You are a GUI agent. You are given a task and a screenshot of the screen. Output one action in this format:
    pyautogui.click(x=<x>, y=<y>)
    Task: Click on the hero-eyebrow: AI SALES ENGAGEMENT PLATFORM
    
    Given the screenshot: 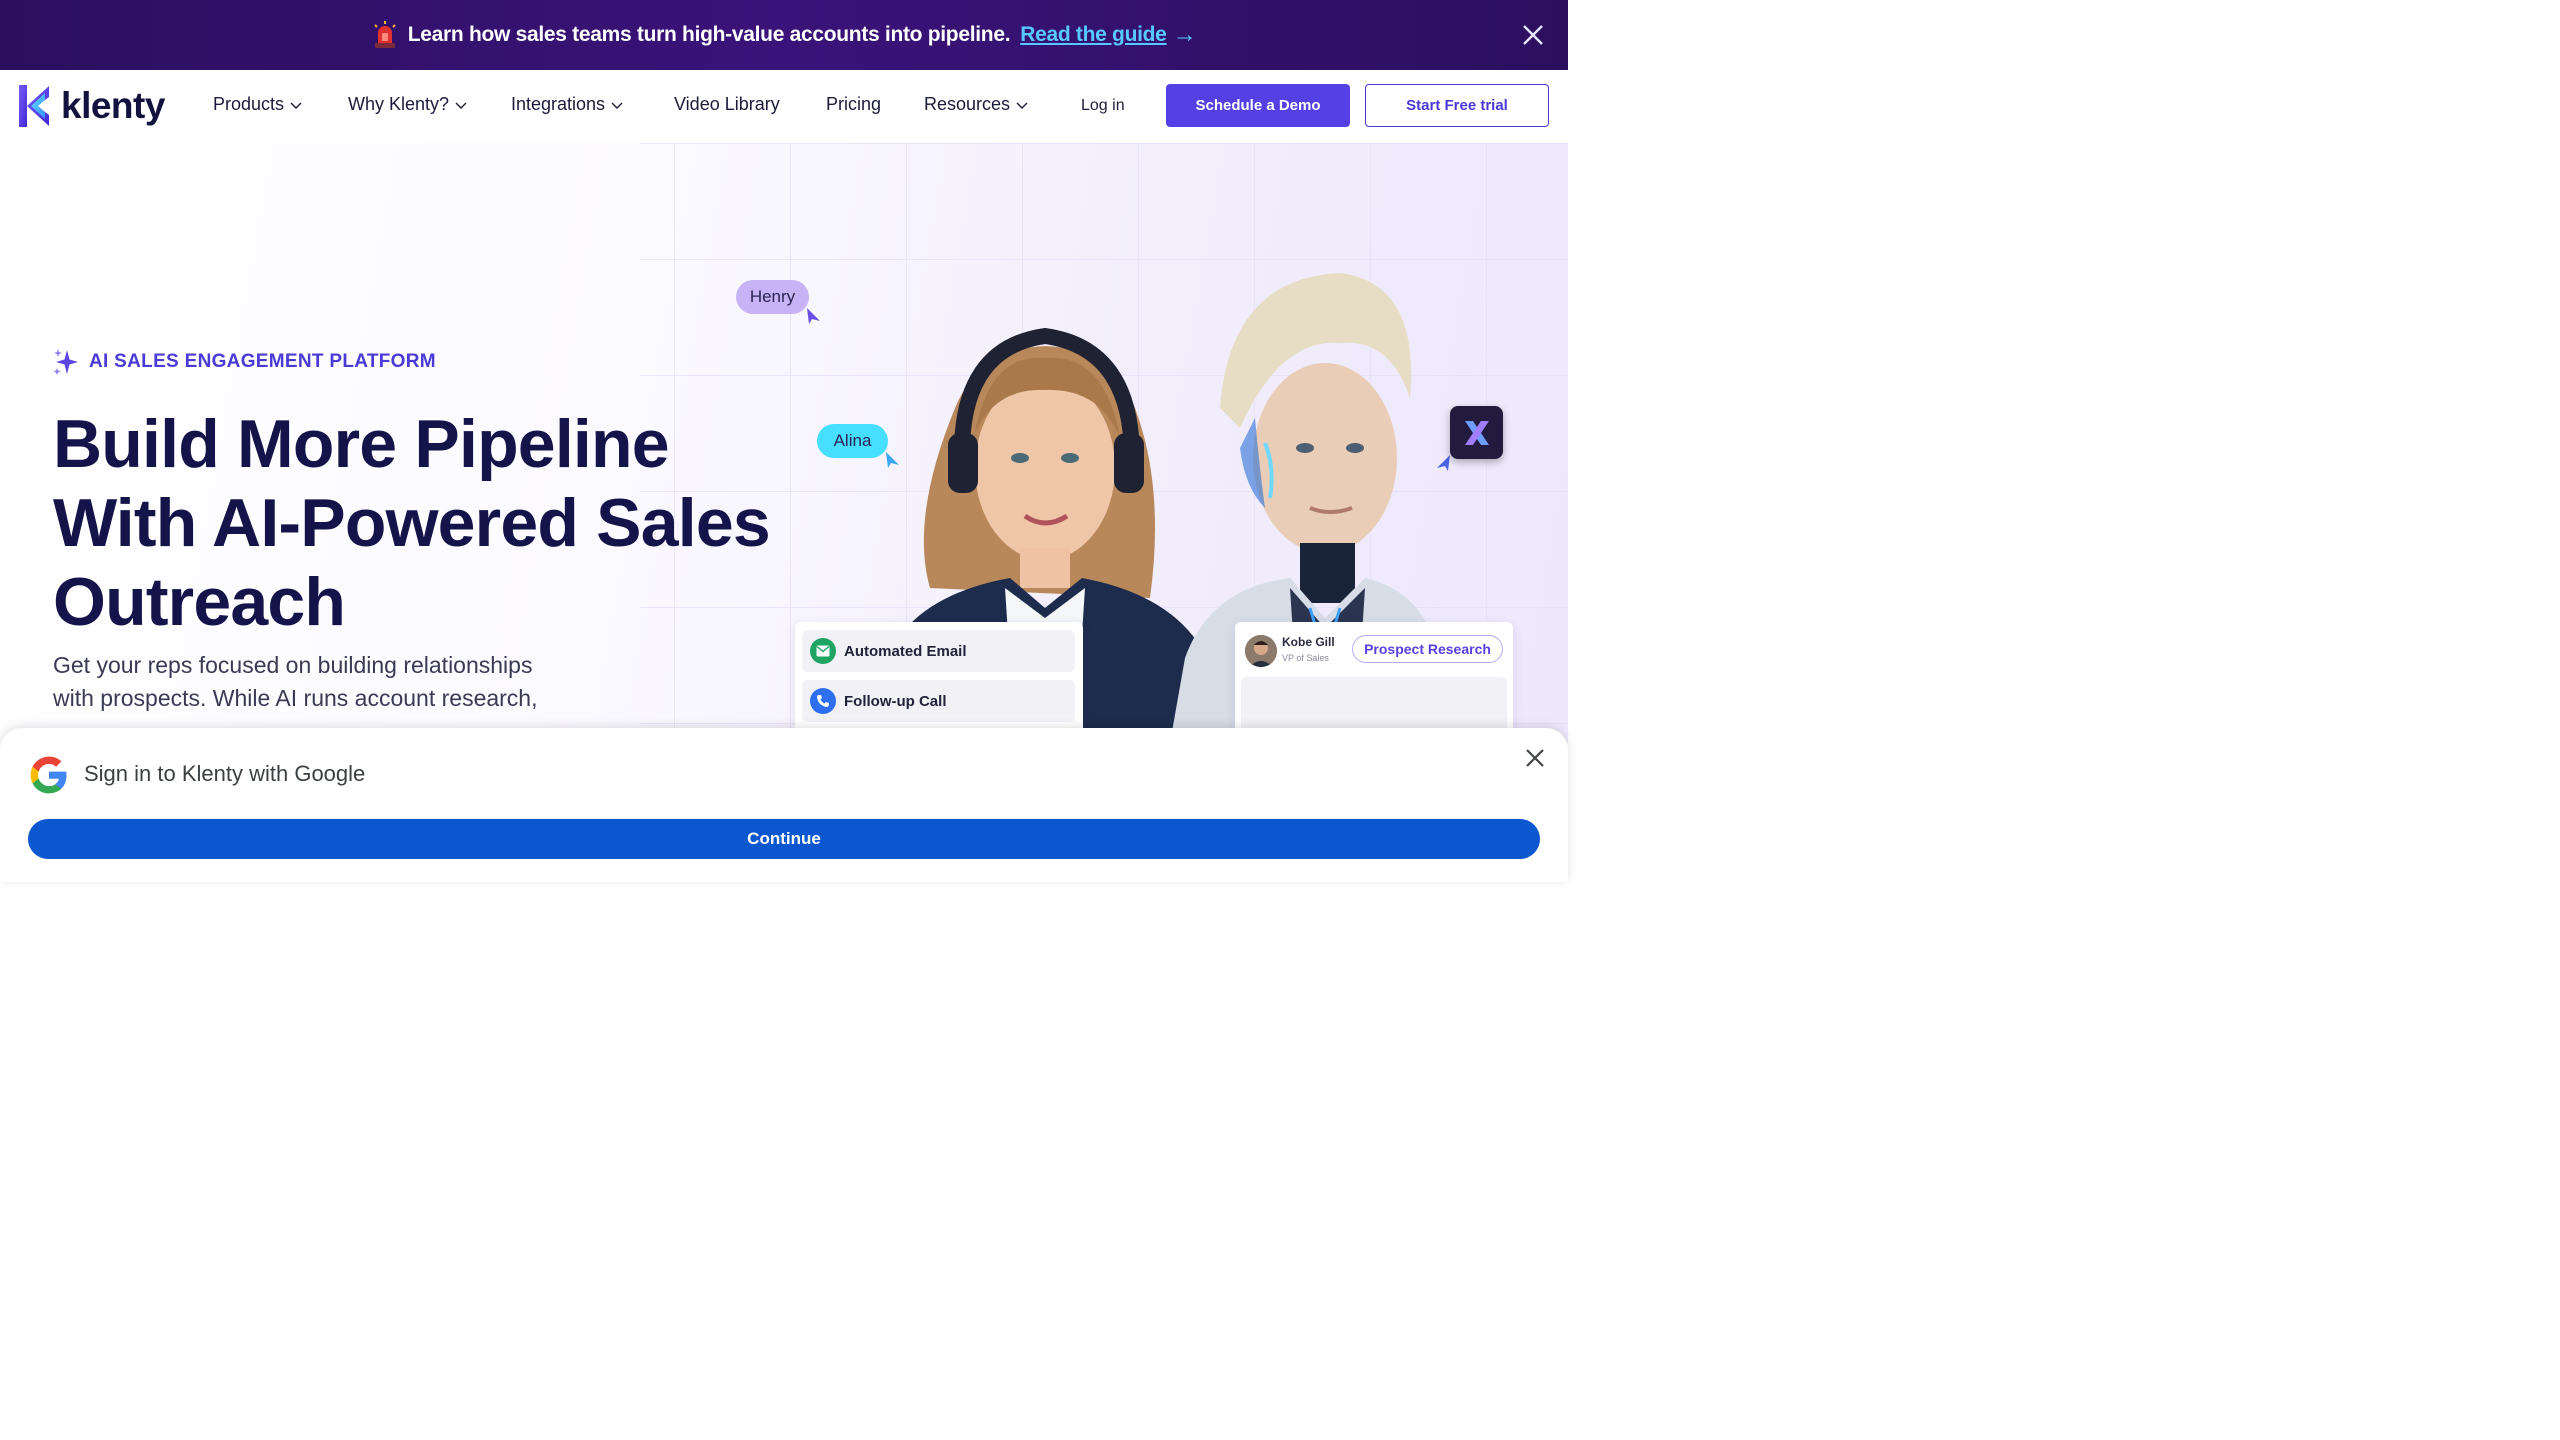 What is the action you would take?
    pyautogui.click(x=244, y=362)
    